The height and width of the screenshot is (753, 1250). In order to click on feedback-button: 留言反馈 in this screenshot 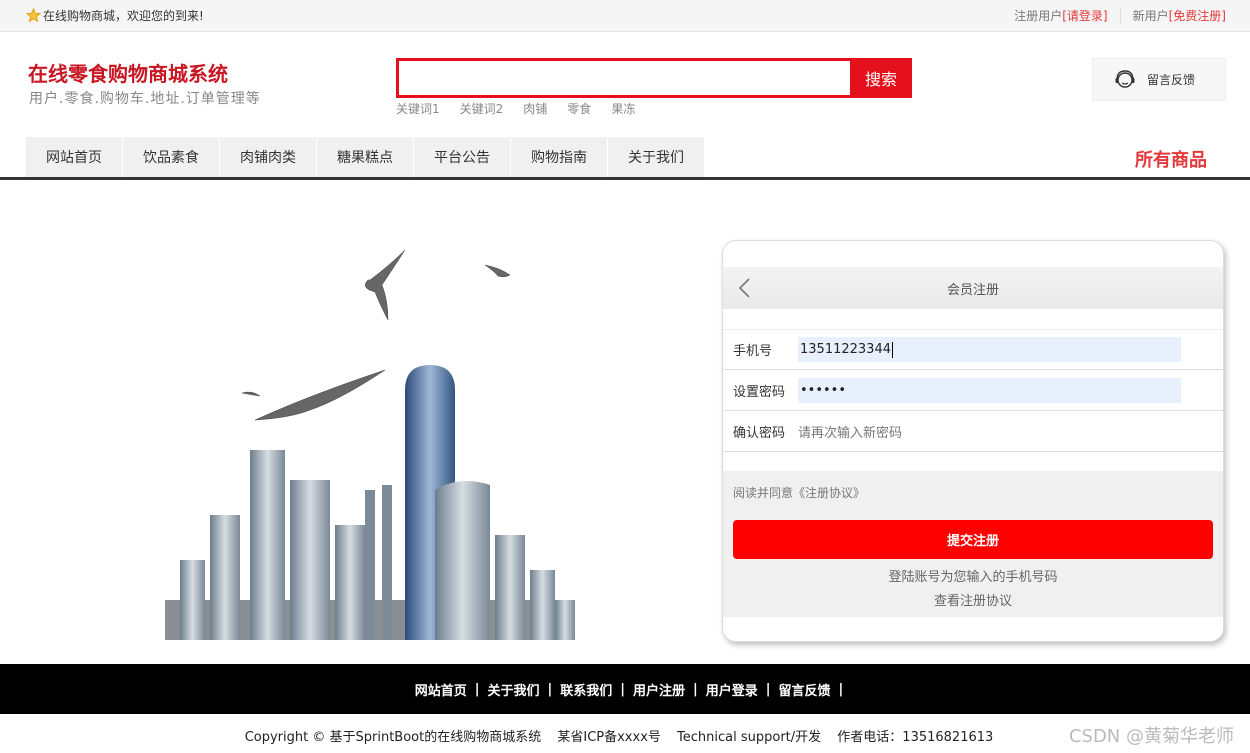, I will do `click(1159, 79)`.